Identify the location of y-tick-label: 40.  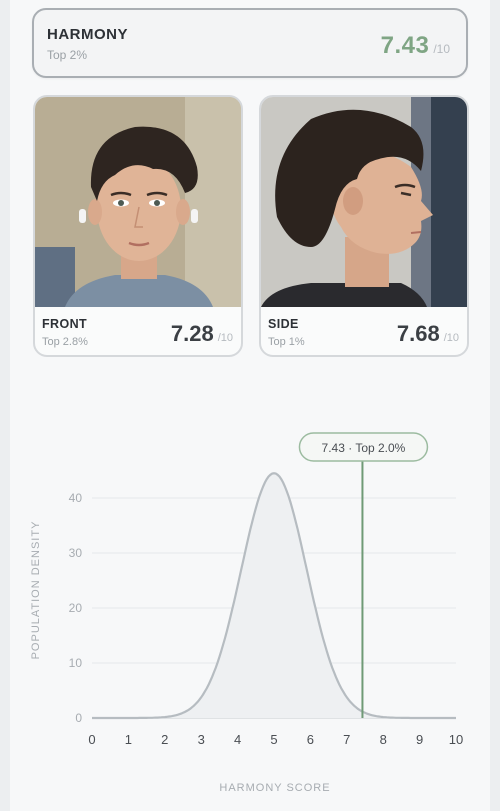
(76, 498).